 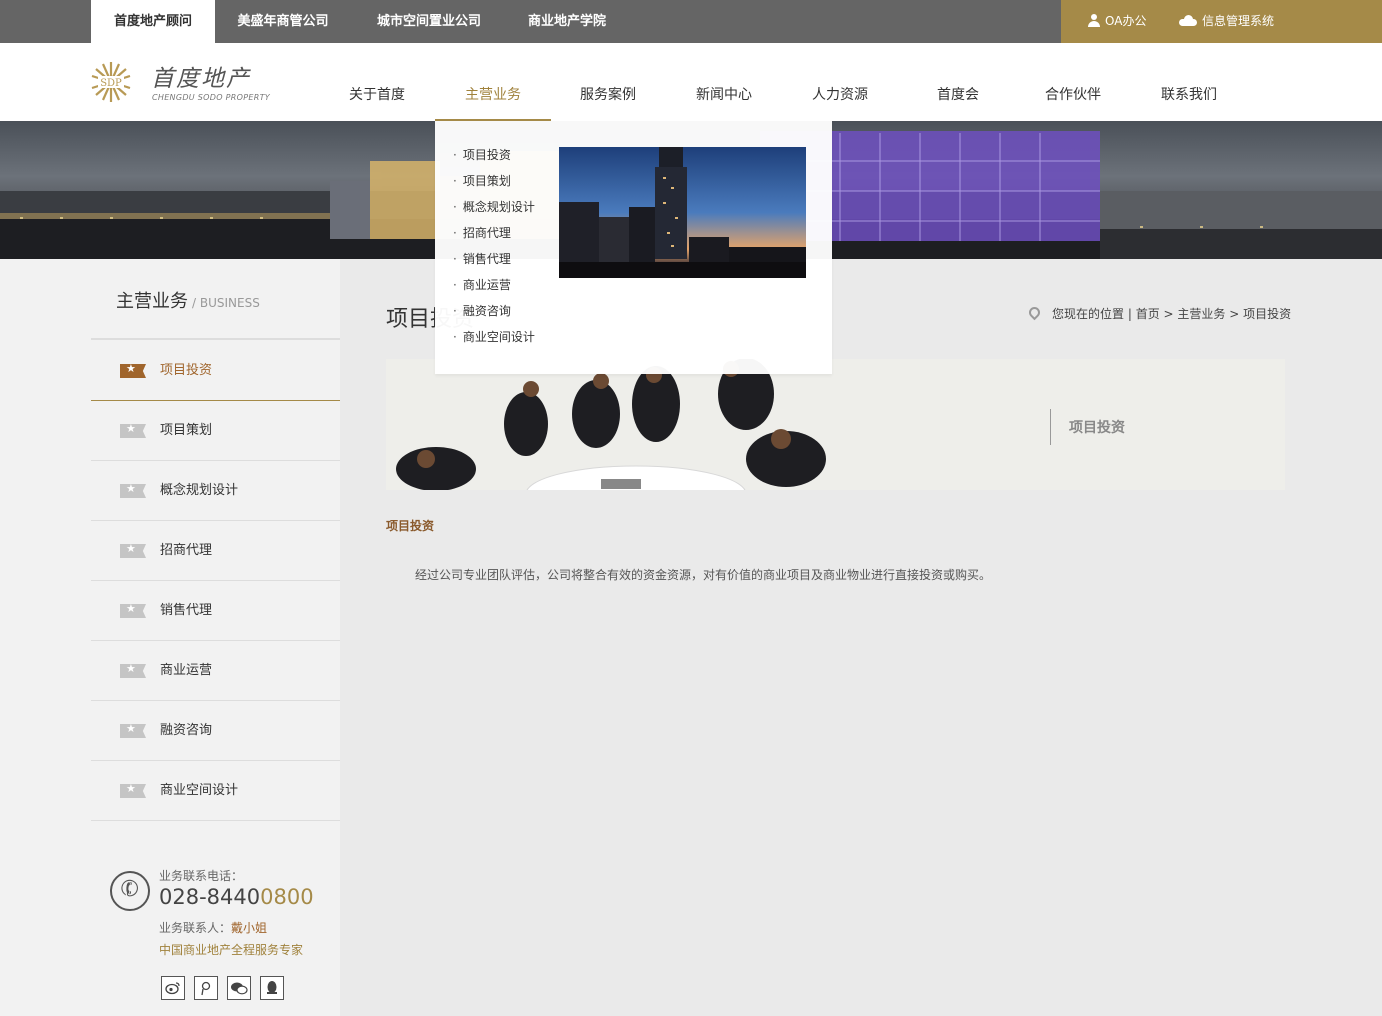 What do you see at coordinates (186, 670) in the screenshot?
I see `sidebar-item-label: 商业运营` at bounding box center [186, 670].